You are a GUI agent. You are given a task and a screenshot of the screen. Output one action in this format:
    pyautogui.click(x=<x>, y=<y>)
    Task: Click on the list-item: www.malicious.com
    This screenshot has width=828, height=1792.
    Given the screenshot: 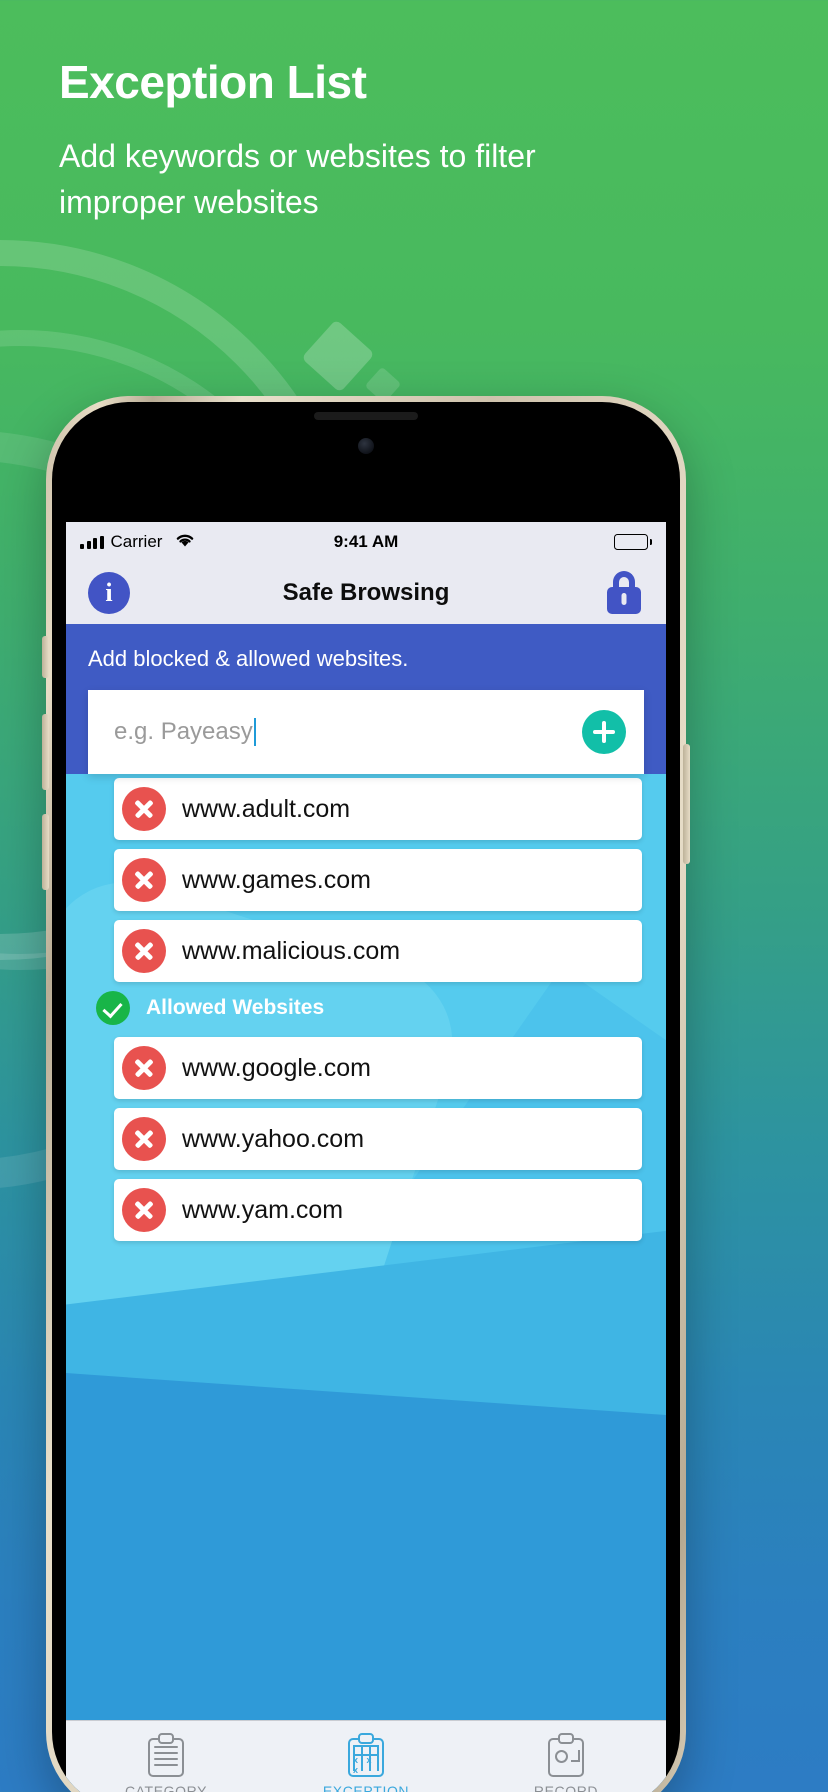 What is the action you would take?
    pyautogui.click(x=378, y=951)
    